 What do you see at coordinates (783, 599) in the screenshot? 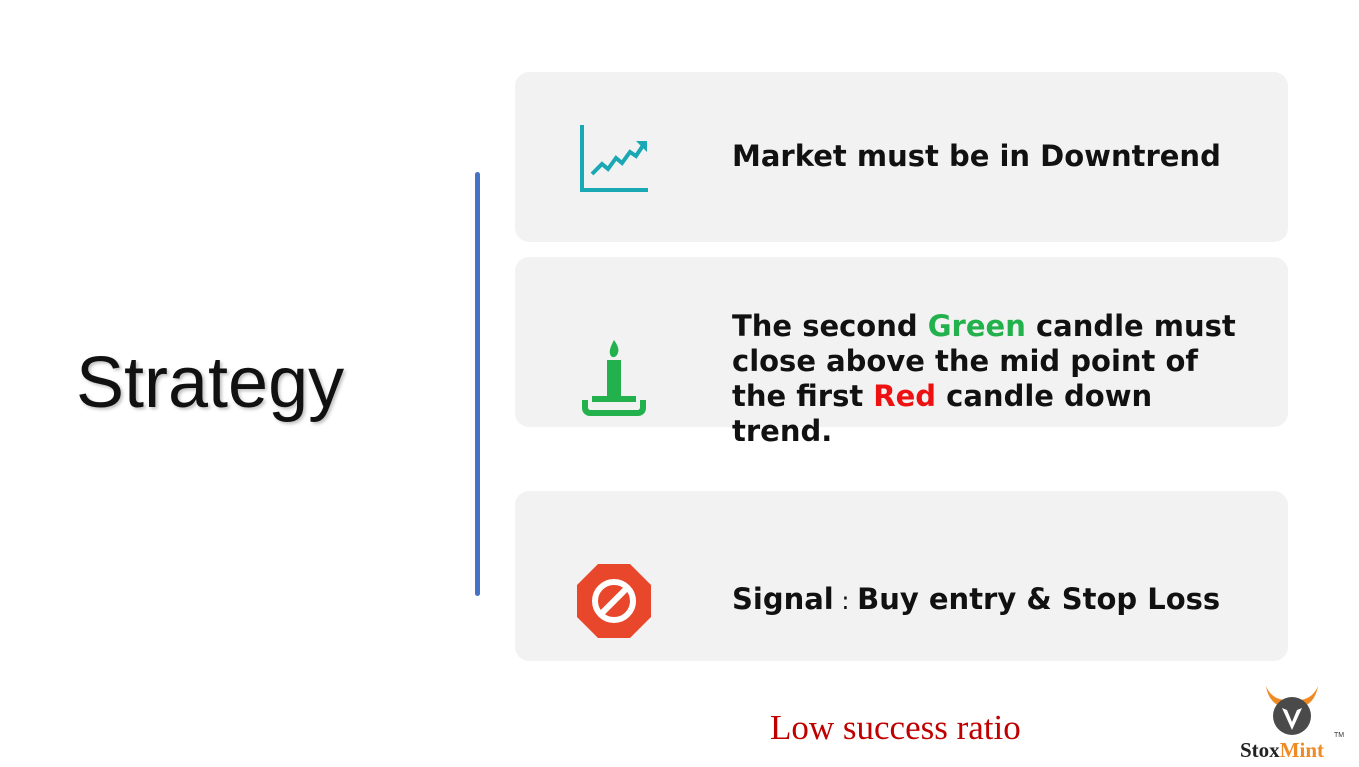
I see `signal-label: Signal` at bounding box center [783, 599].